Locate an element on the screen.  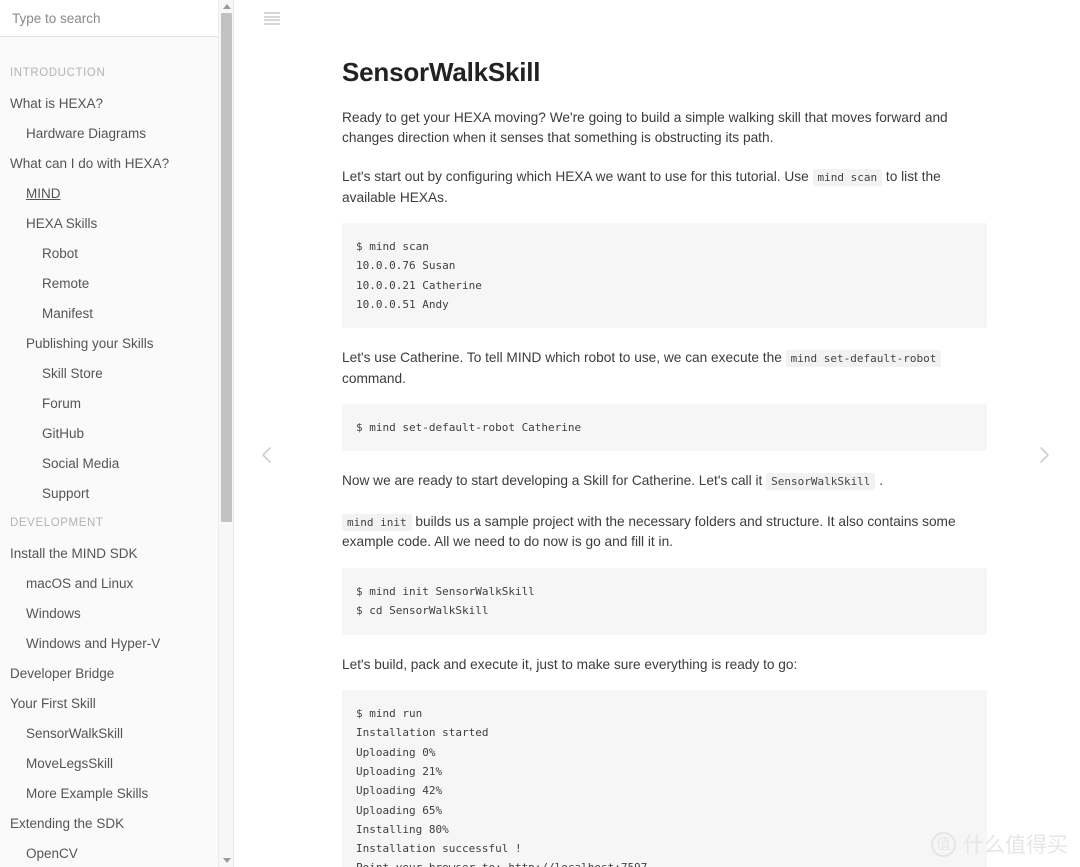
inline-code: mind set-default-robot is located at coordinates (863, 359).